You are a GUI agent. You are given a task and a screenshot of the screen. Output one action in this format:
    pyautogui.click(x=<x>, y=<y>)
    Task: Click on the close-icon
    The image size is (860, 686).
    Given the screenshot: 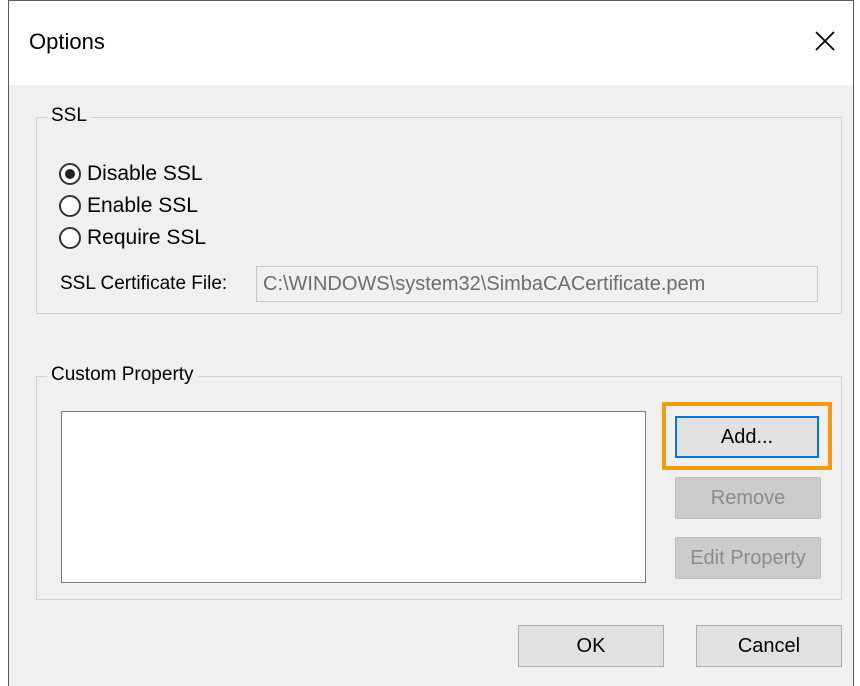 What is the action you would take?
    pyautogui.click(x=825, y=41)
    